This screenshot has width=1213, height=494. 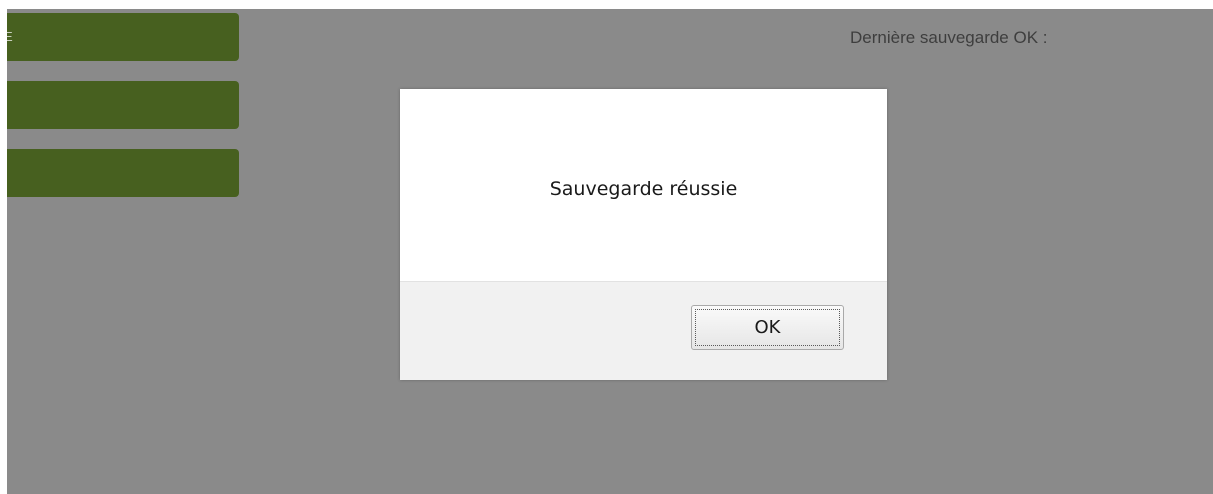 I want to click on last-save-status: Dernière sauvegarde OK :, so click(x=949, y=37).